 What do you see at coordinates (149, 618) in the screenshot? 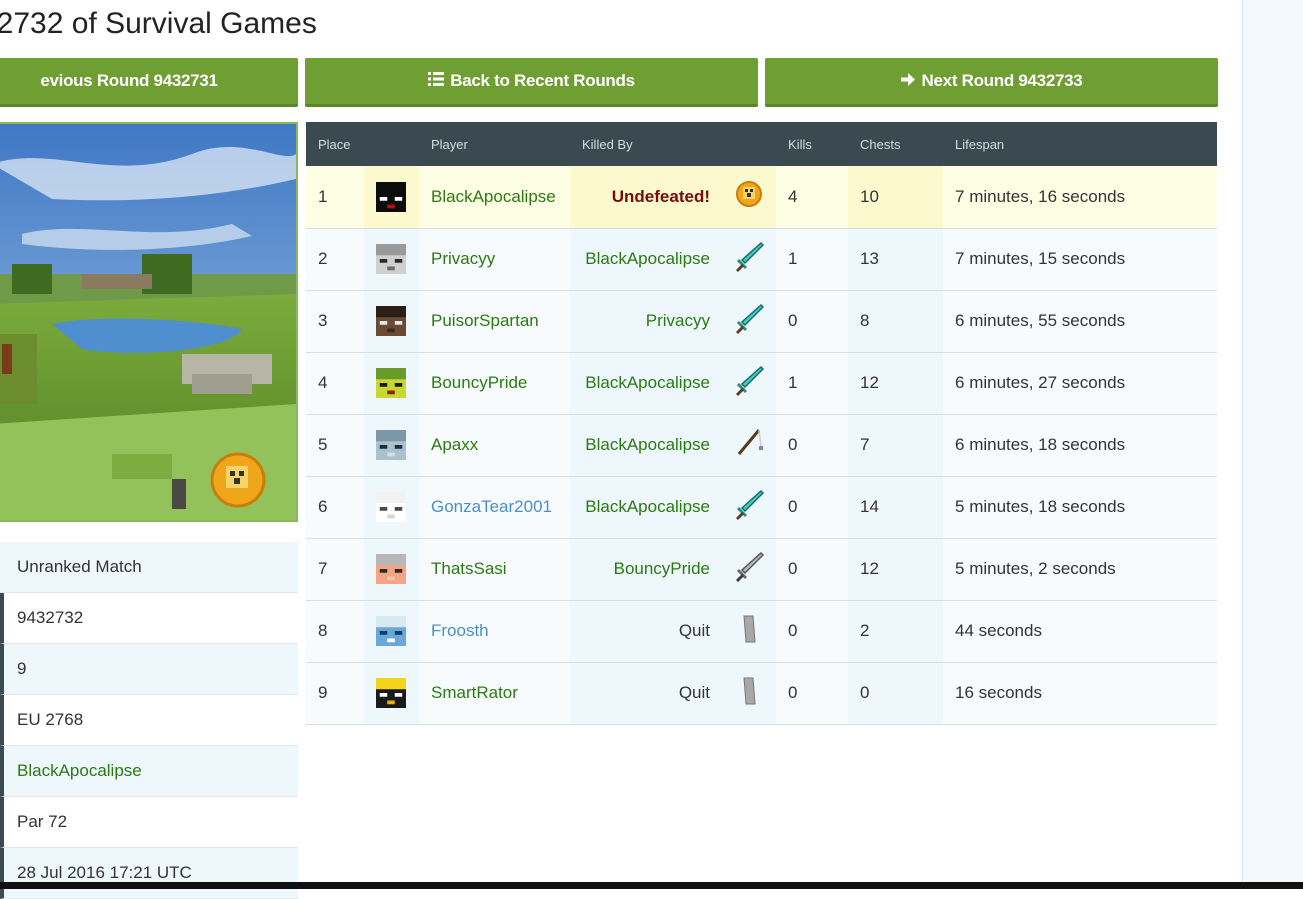
I see `round-id-row: 9432732` at bounding box center [149, 618].